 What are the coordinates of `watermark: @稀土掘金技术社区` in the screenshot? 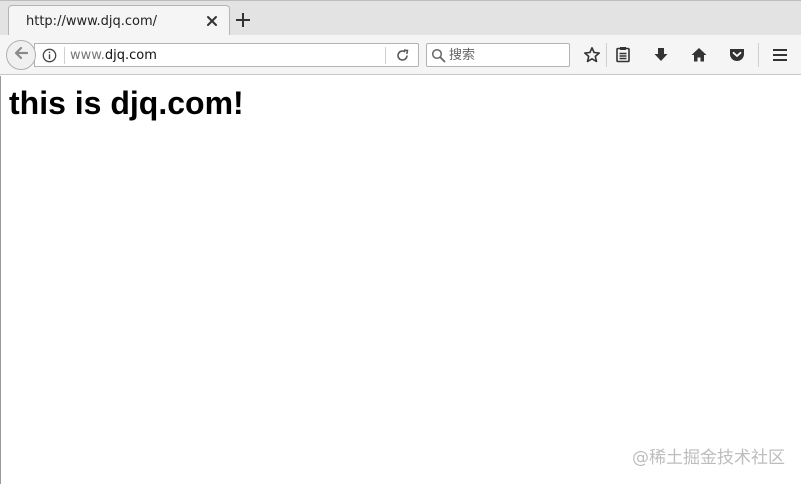 It's located at (708, 458).